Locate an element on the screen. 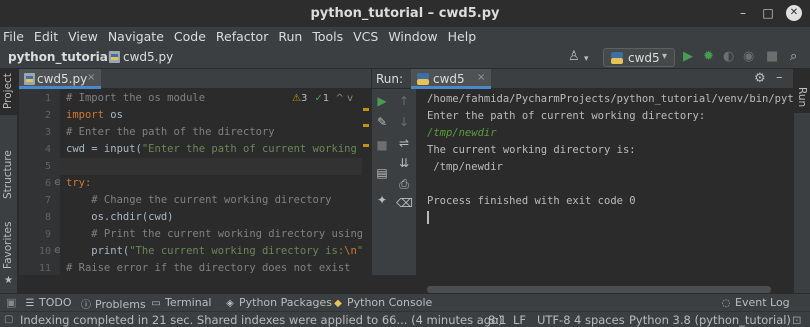 This screenshot has width=810, height=327. editor-tab-cwd5: cwd5.py × is located at coordinates (60, 79).